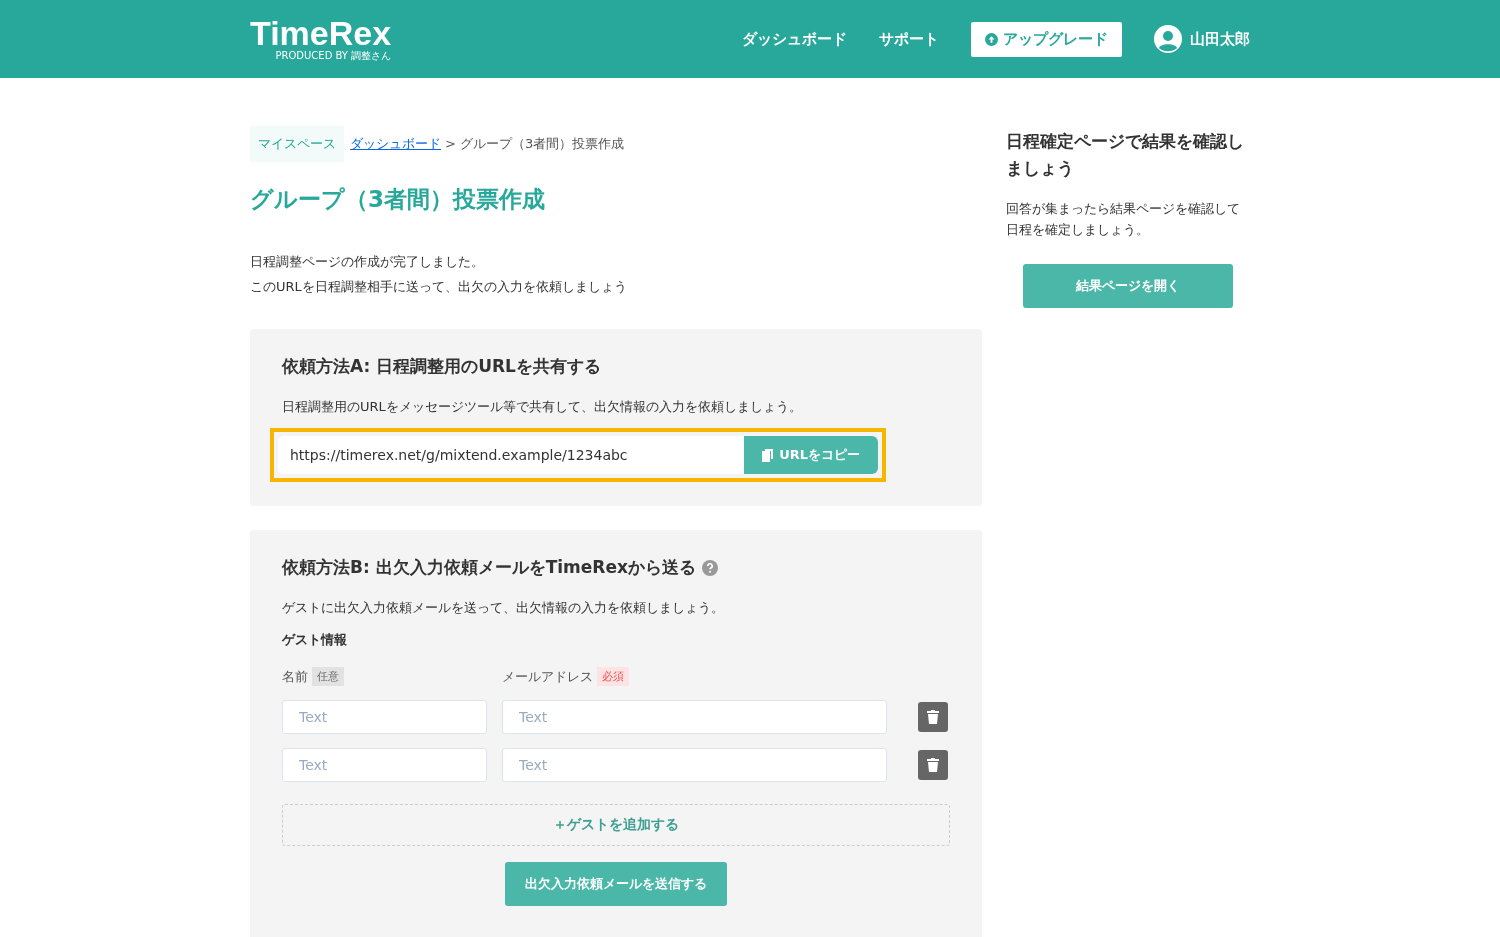  What do you see at coordinates (295, 676) in the screenshot?
I see `column-label: 名前` at bounding box center [295, 676].